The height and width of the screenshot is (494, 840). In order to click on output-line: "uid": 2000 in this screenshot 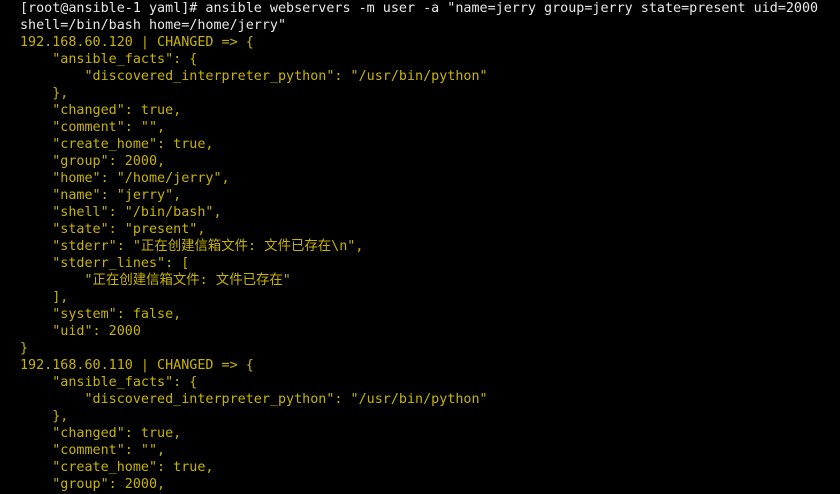, I will do `click(80, 331)`.